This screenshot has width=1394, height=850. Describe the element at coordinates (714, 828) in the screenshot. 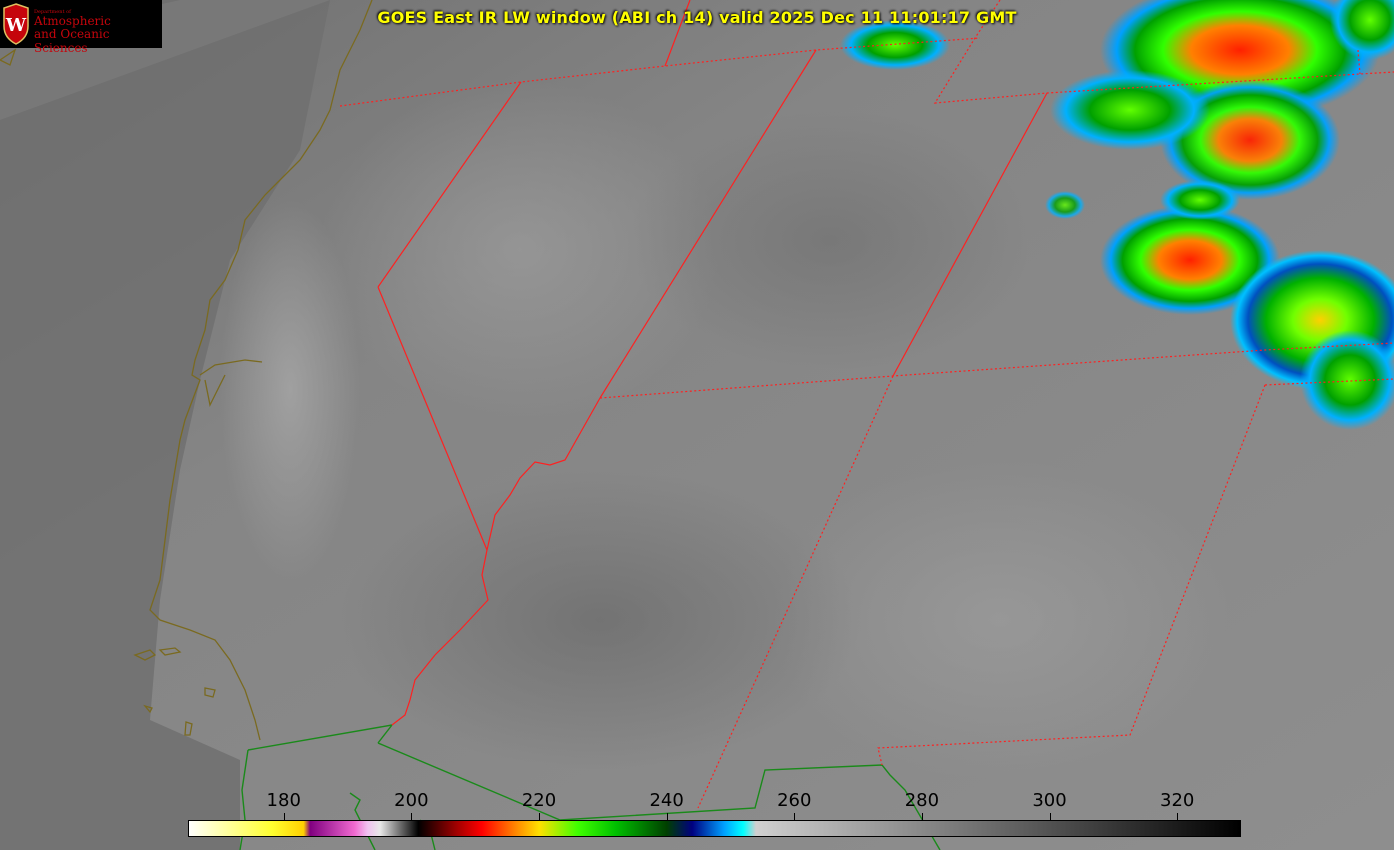

I see `colorbar` at that location.